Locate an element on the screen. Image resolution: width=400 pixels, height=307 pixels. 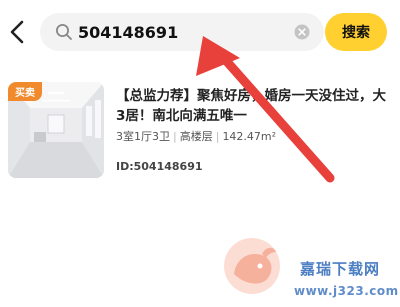
search-box is located at coordinates (182, 32).